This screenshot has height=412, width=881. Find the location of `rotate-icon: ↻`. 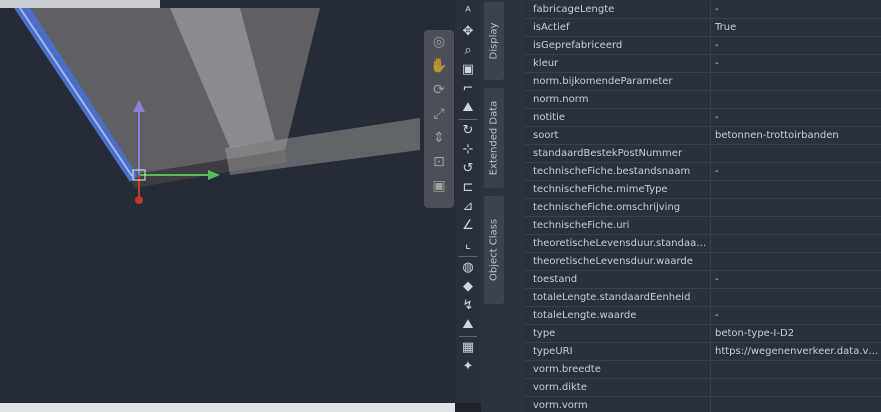

rotate-icon: ↻ is located at coordinates (468, 131).